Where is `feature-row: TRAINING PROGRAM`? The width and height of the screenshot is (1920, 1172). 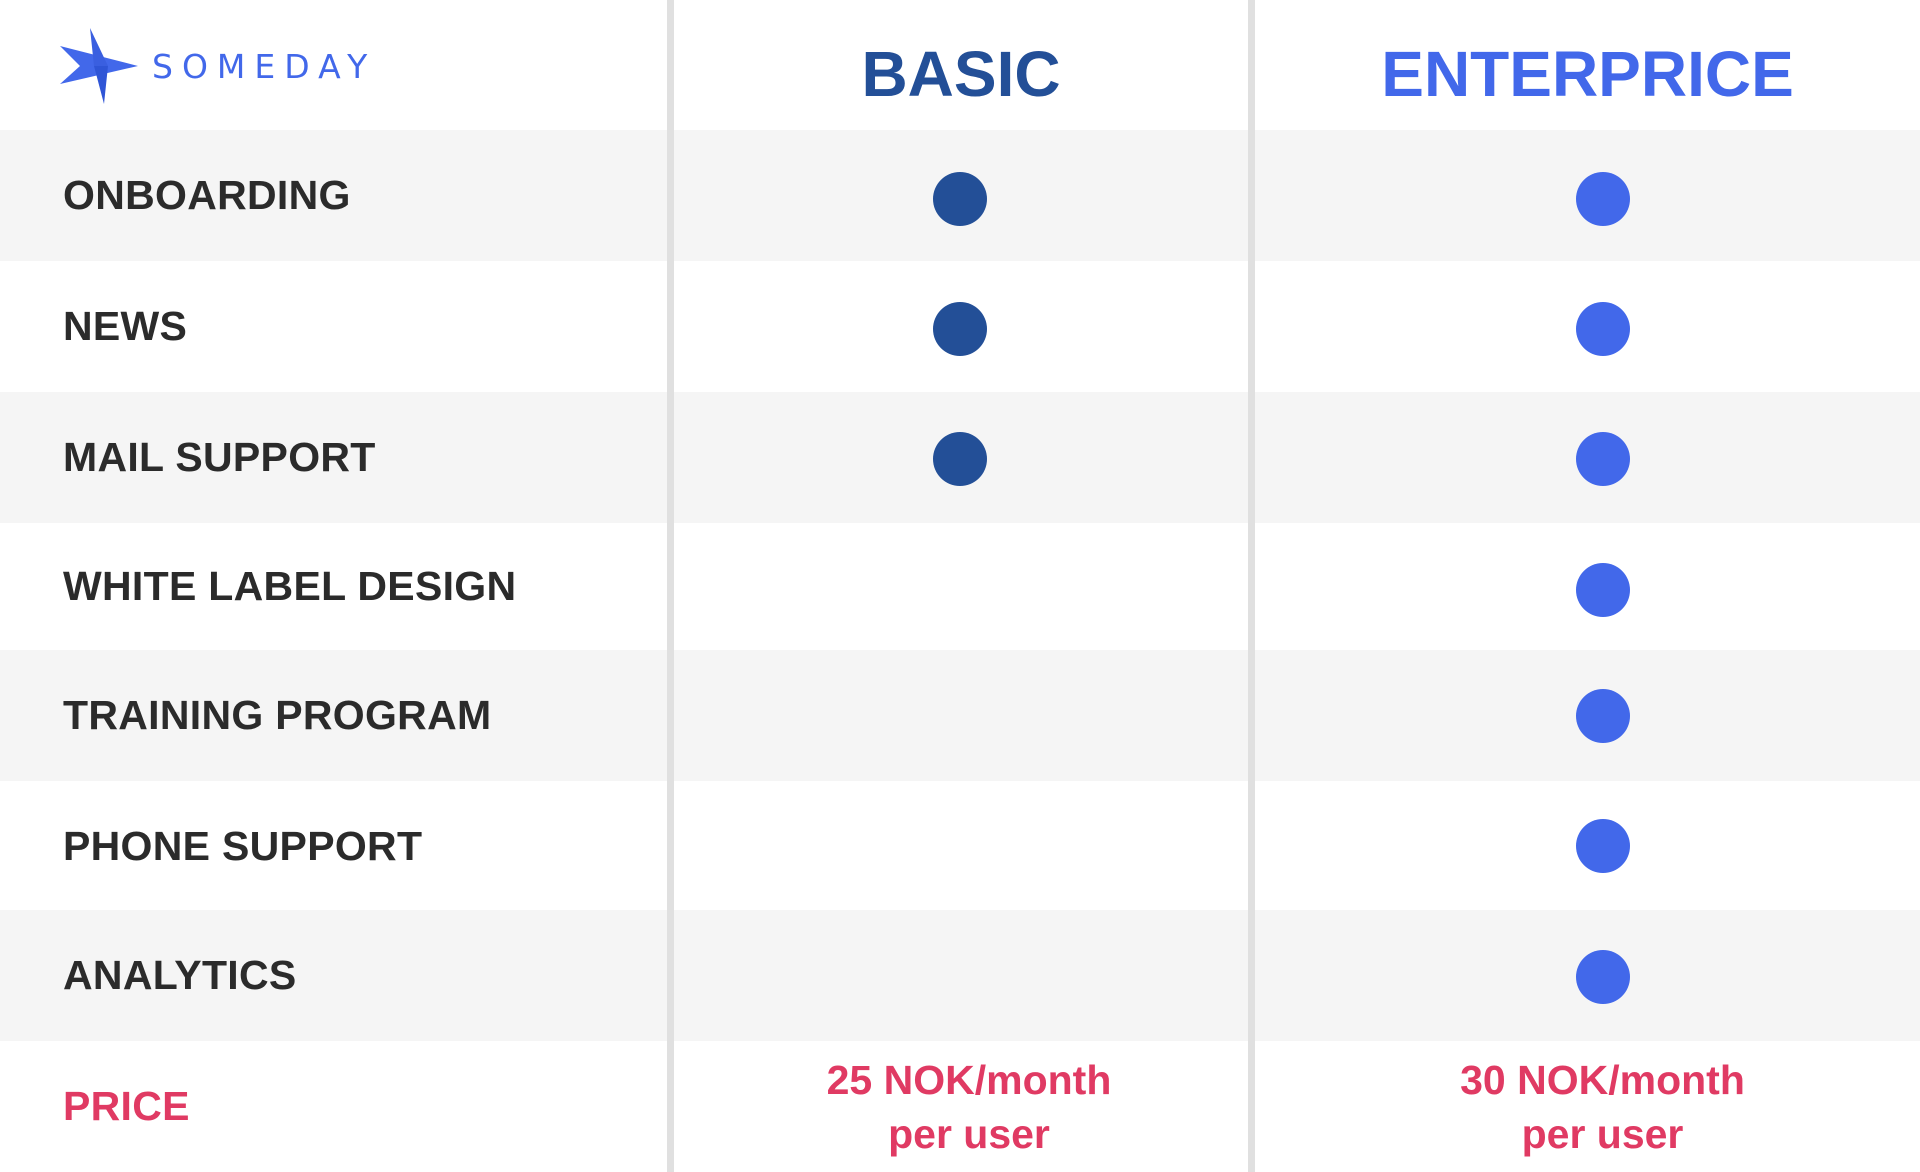
feature-row: TRAINING PROGRAM is located at coordinates (960, 715).